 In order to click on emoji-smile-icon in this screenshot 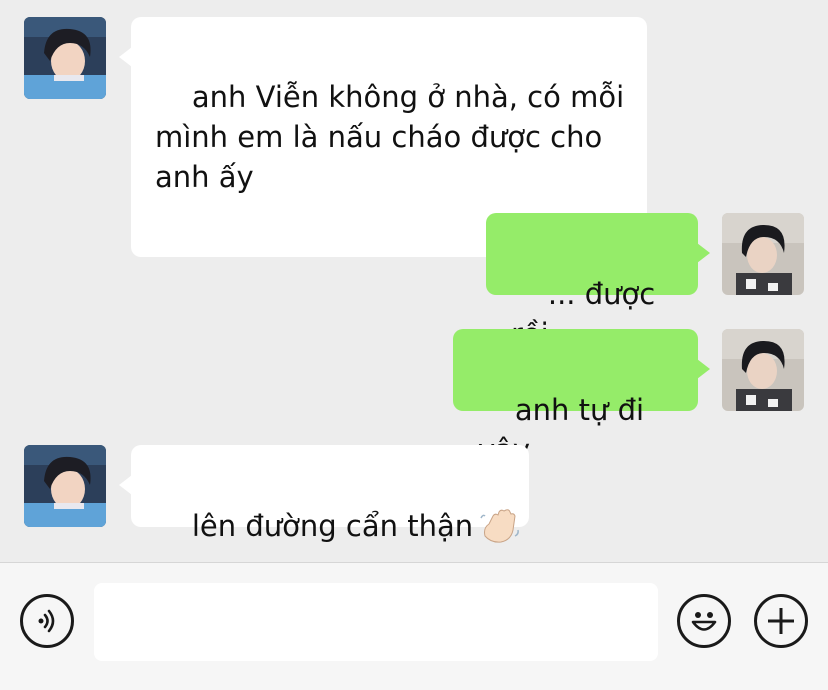, I will do `click(704, 621)`.